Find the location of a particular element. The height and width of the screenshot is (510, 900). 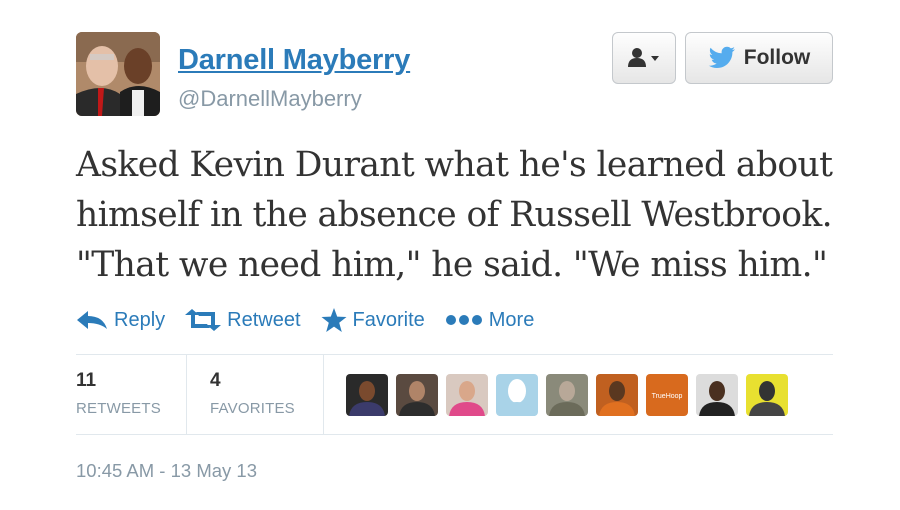

favorites-stat: 4 FAVORITES is located at coordinates (266, 394).